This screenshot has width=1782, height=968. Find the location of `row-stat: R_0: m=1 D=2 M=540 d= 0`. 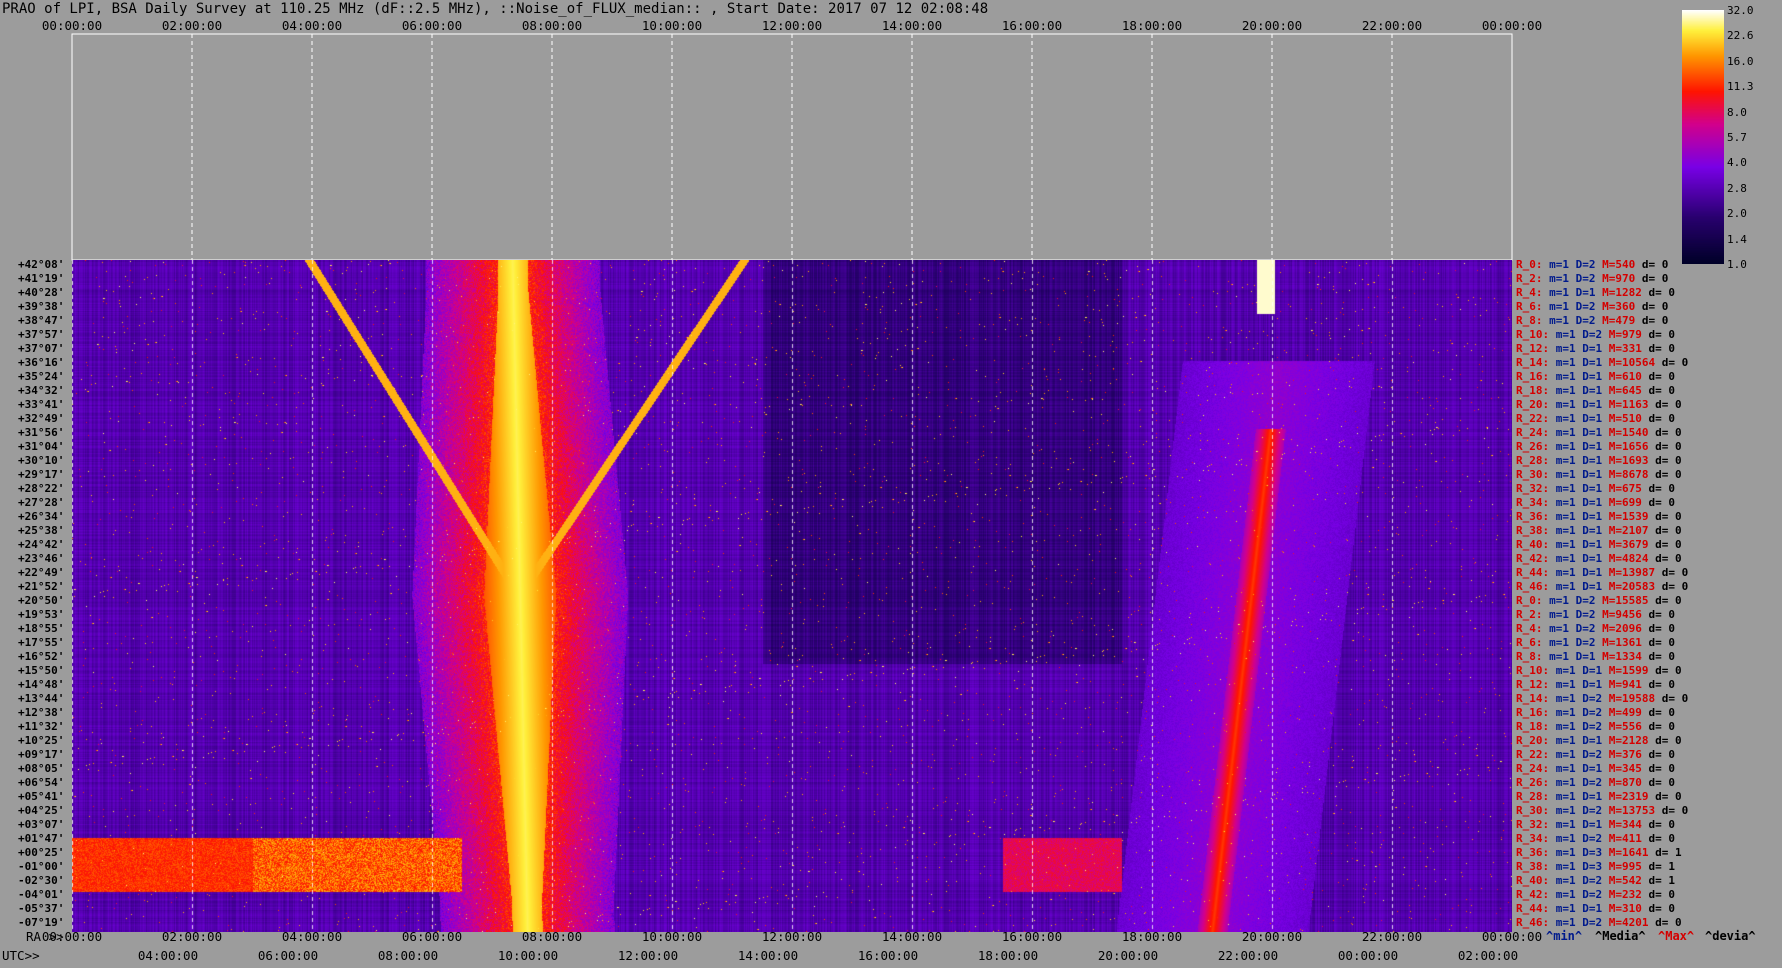

row-stat: R_0: m=1 D=2 M=540 d= 0 is located at coordinates (1592, 264).